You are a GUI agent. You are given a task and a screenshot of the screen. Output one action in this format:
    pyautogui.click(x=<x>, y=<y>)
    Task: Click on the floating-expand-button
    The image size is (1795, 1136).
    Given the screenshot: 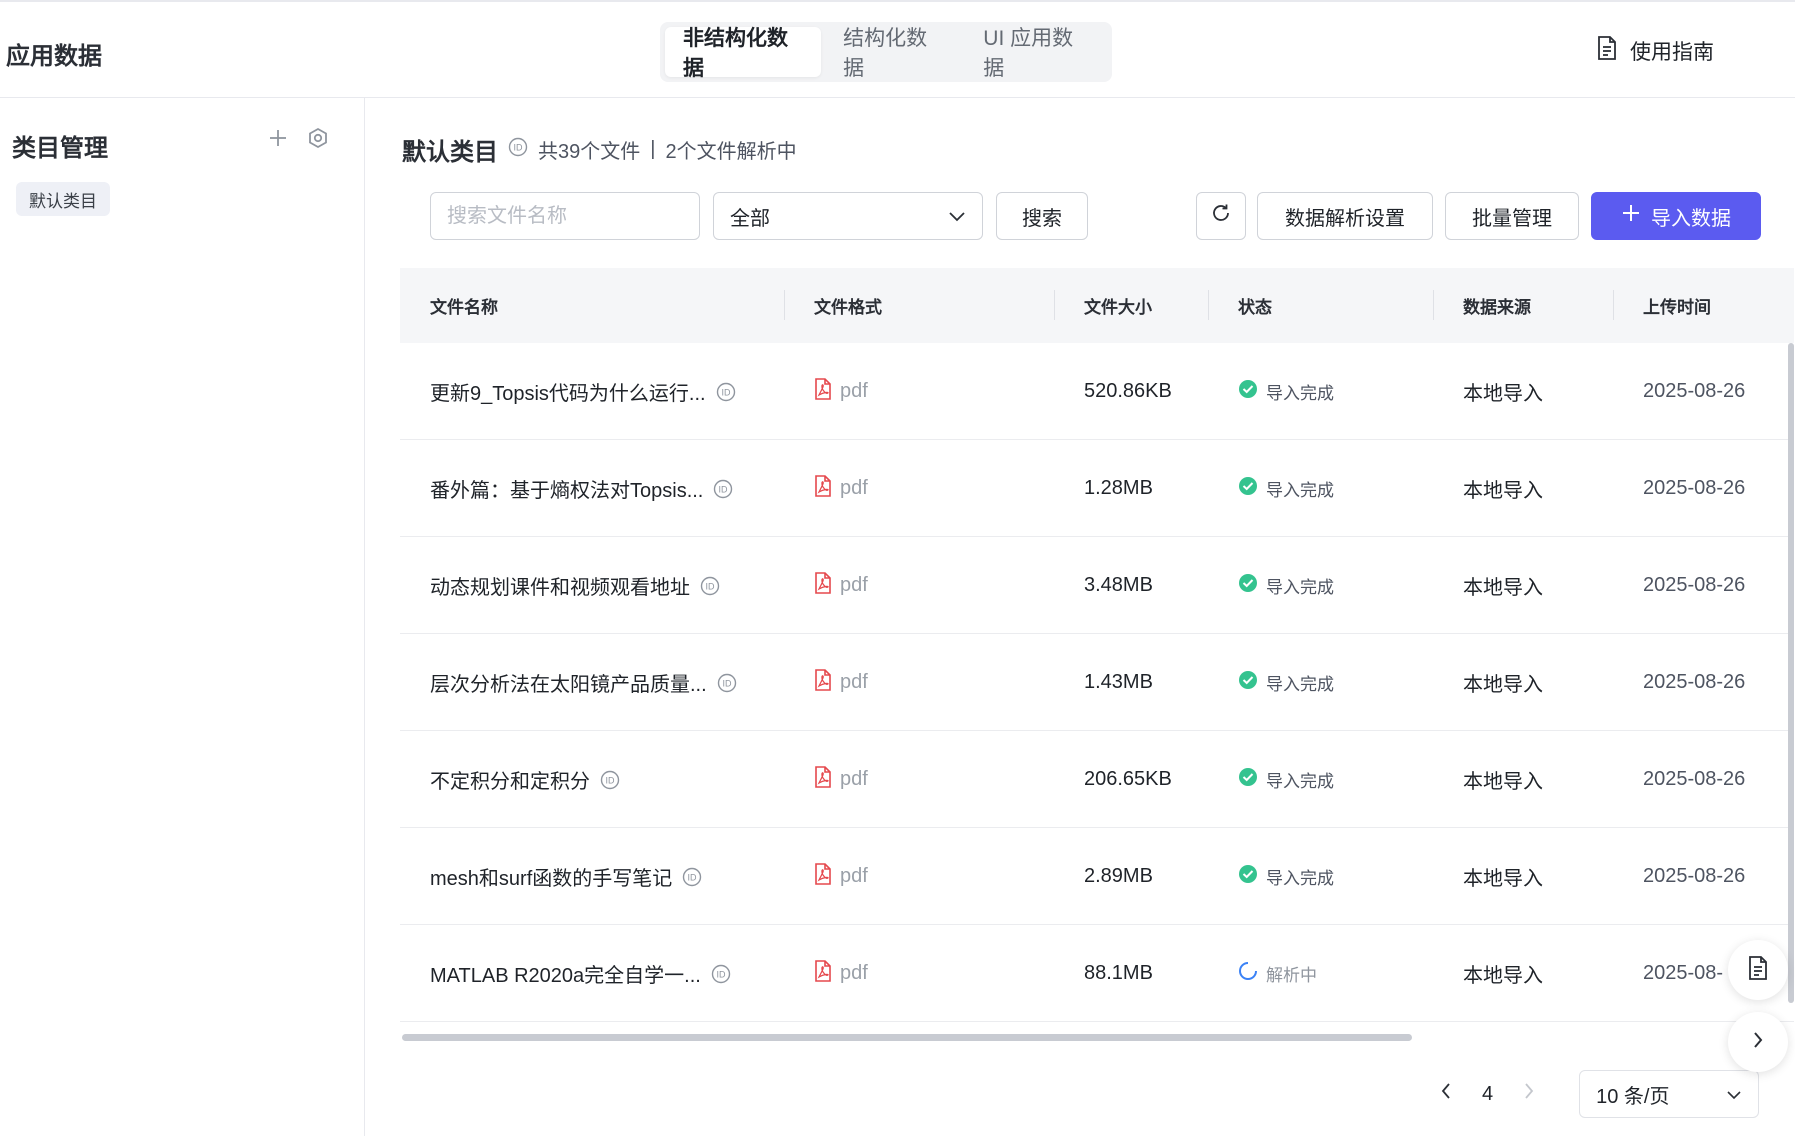 What is the action you would take?
    pyautogui.click(x=1758, y=1042)
    